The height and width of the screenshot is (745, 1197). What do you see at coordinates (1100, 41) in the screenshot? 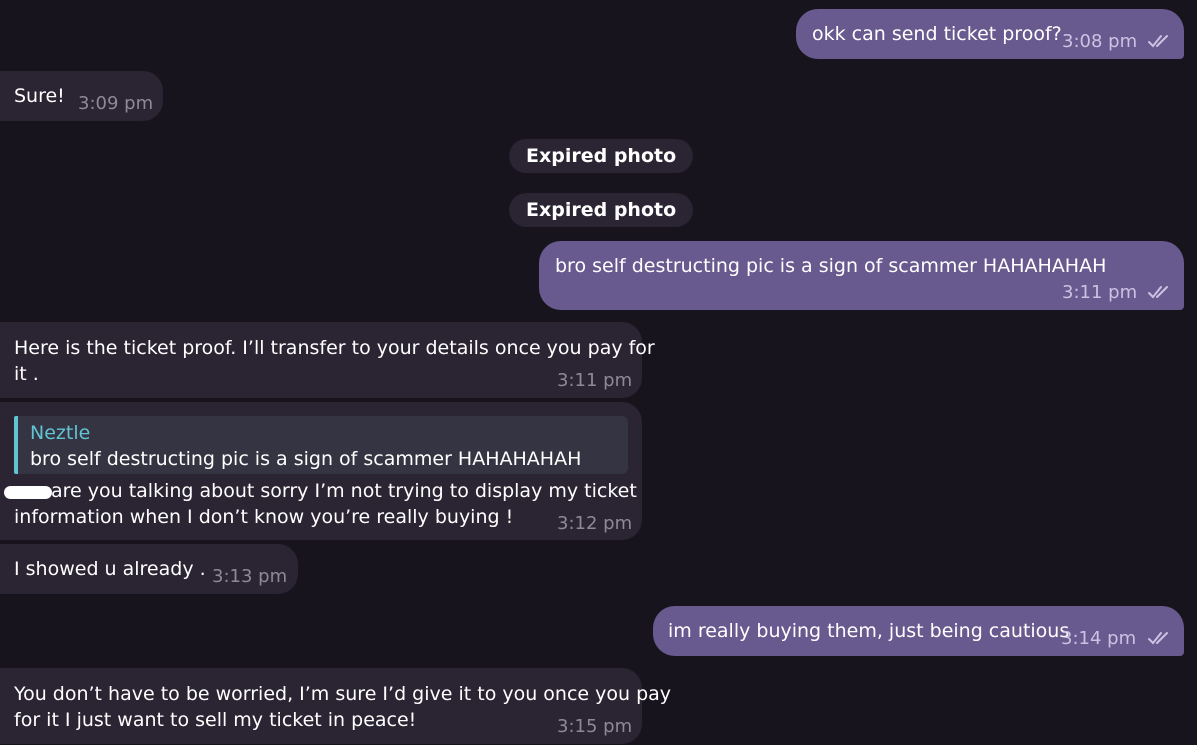
I see `message-time: 3:08 pm` at bounding box center [1100, 41].